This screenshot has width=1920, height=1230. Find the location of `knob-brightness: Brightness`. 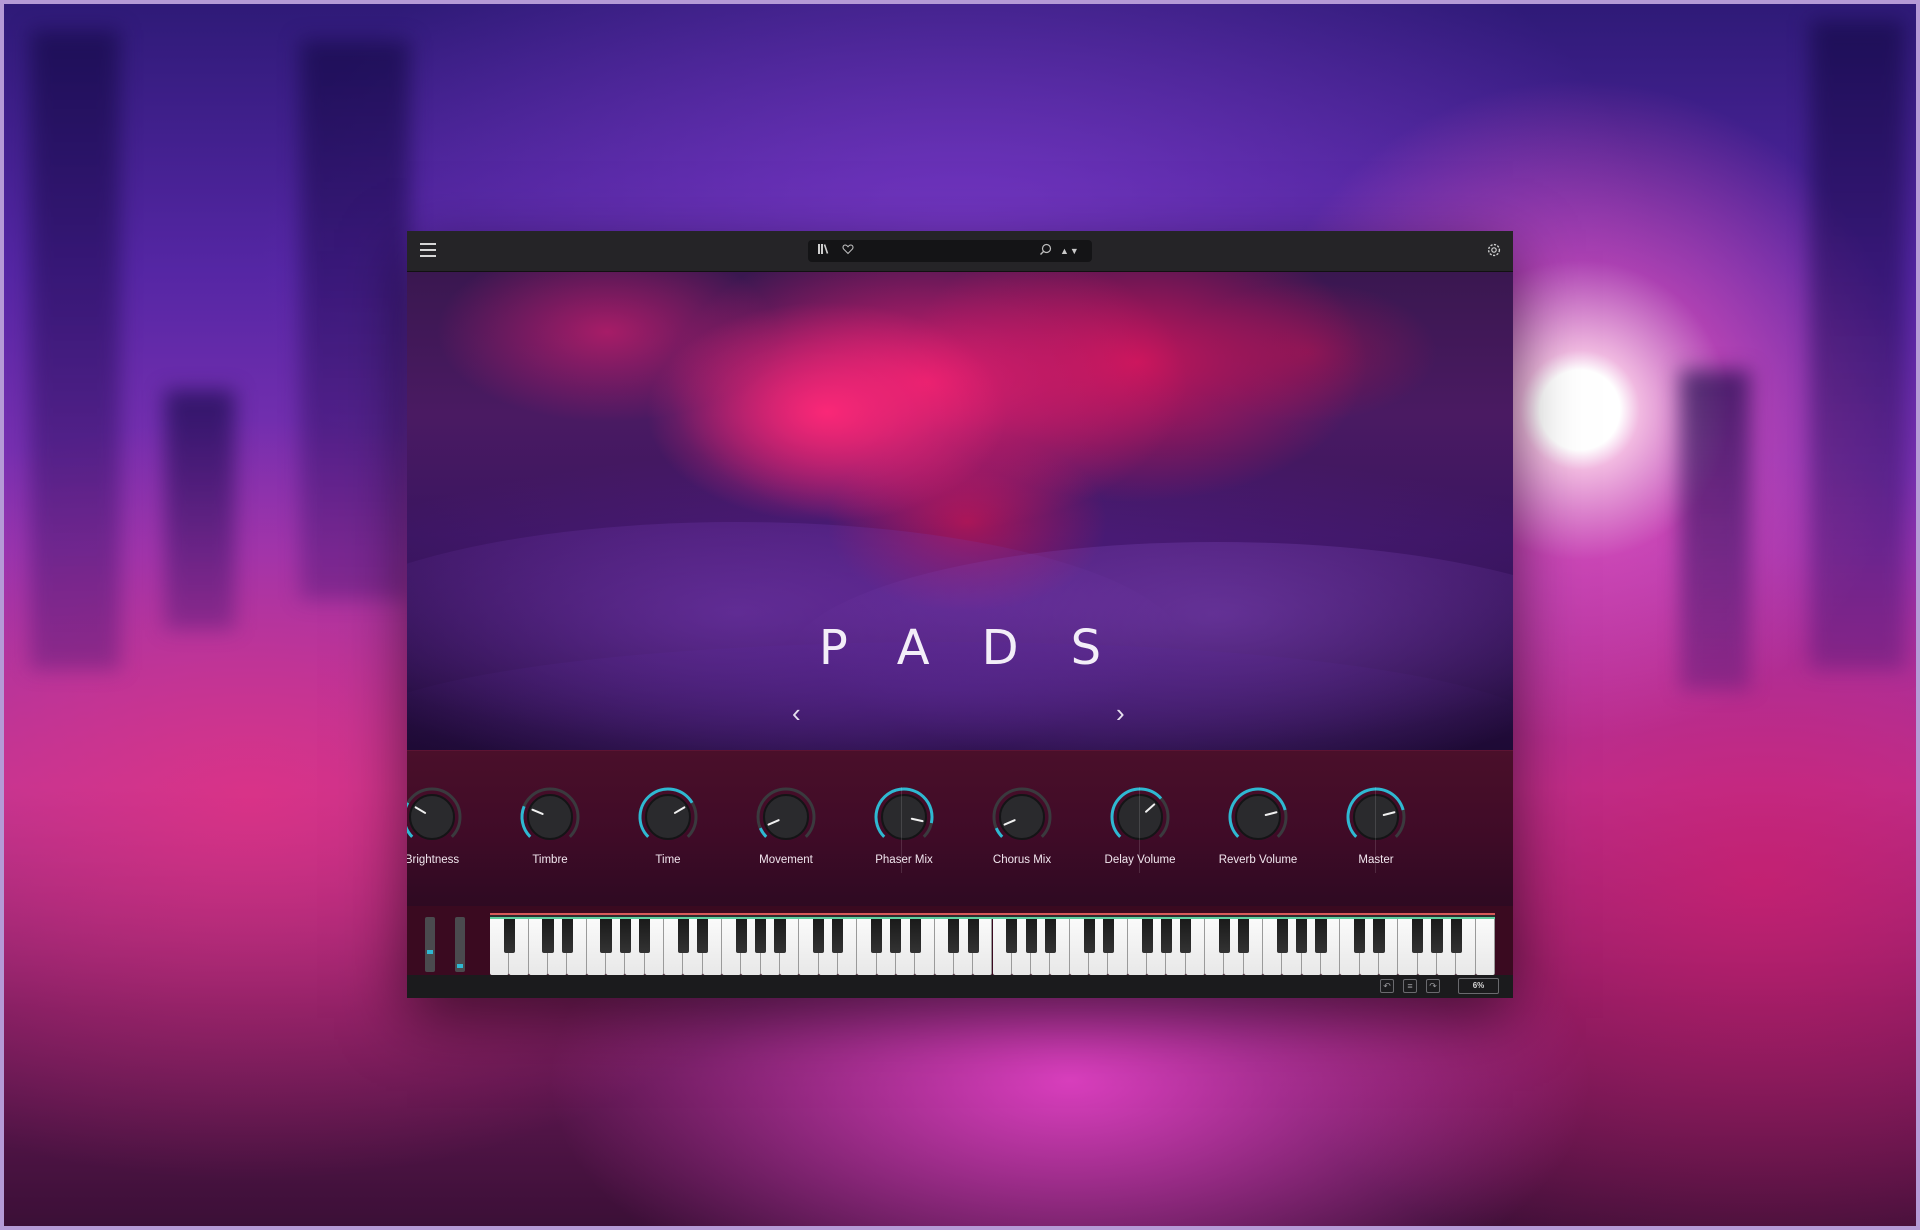

knob-brightness: Brightness is located at coordinates (449, 831).